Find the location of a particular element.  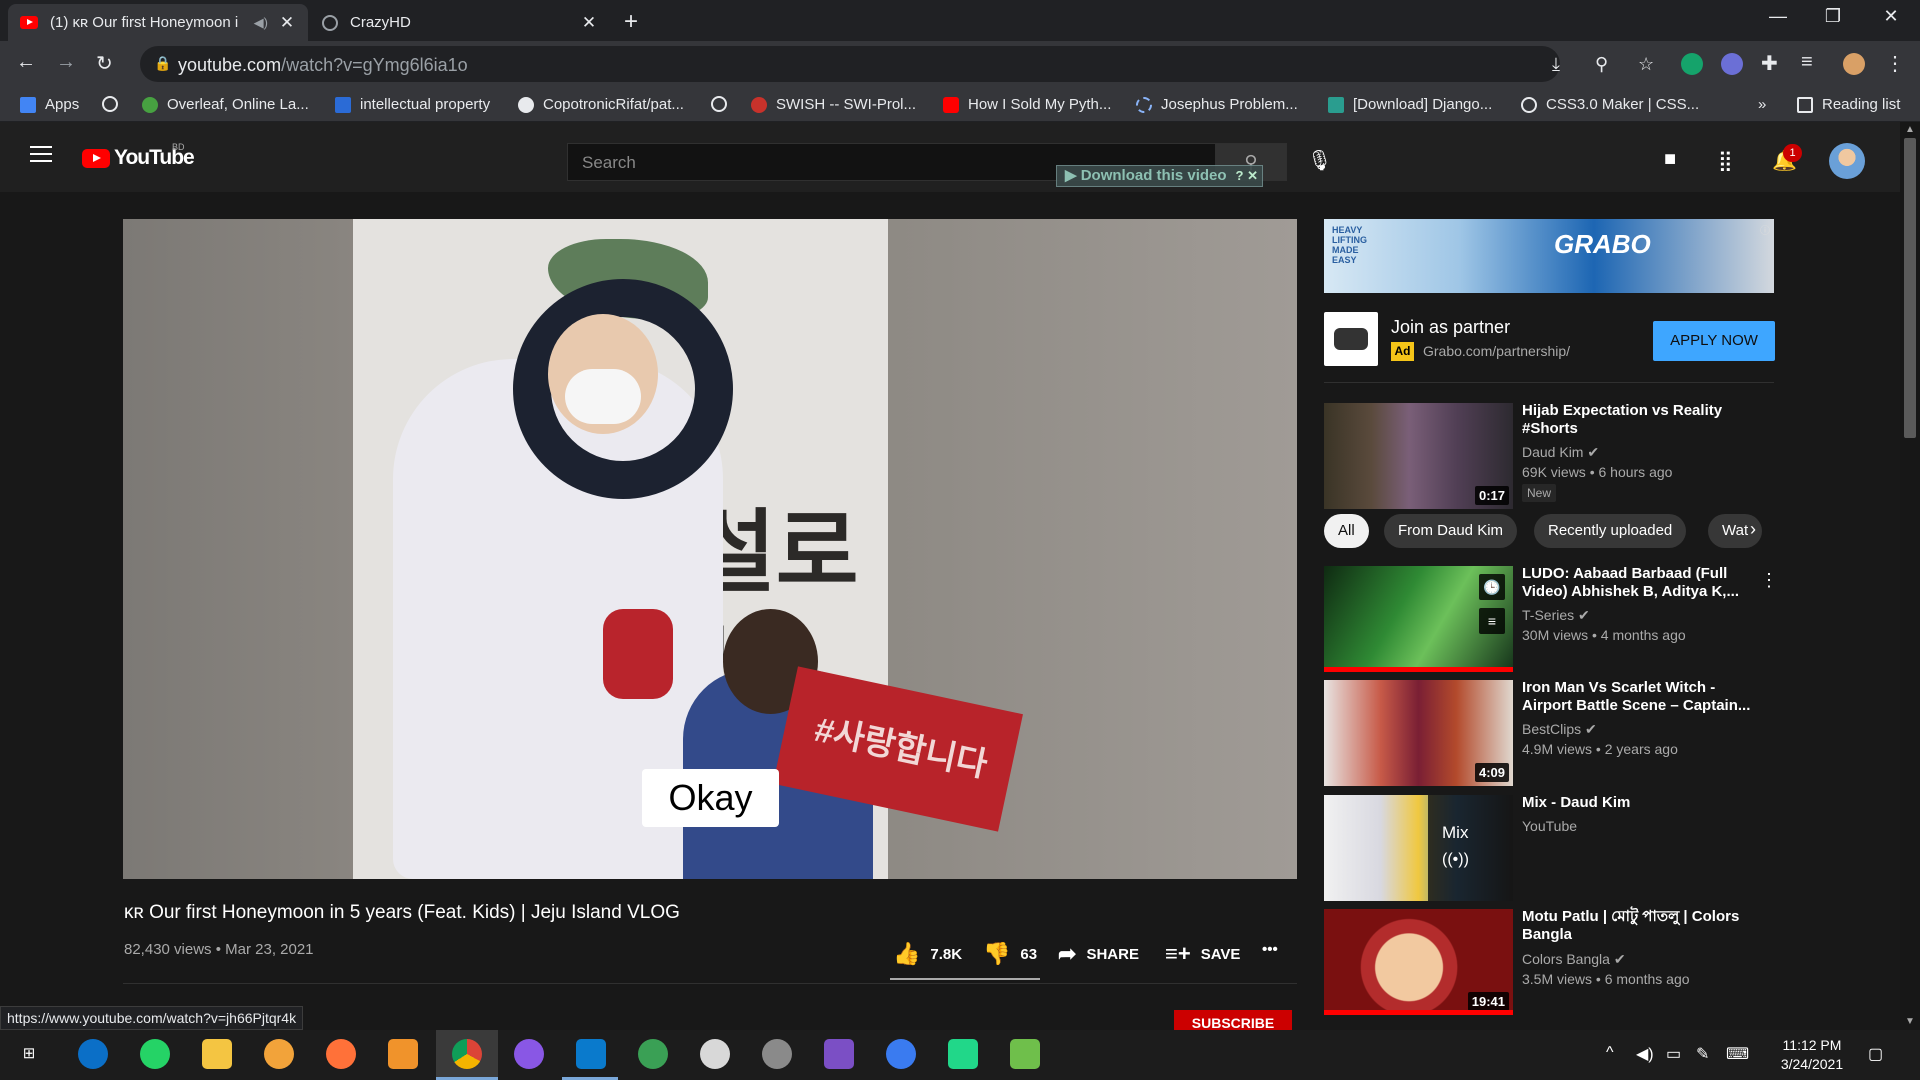

action-center-icon: ▢ is located at coordinates (1875, 1054).